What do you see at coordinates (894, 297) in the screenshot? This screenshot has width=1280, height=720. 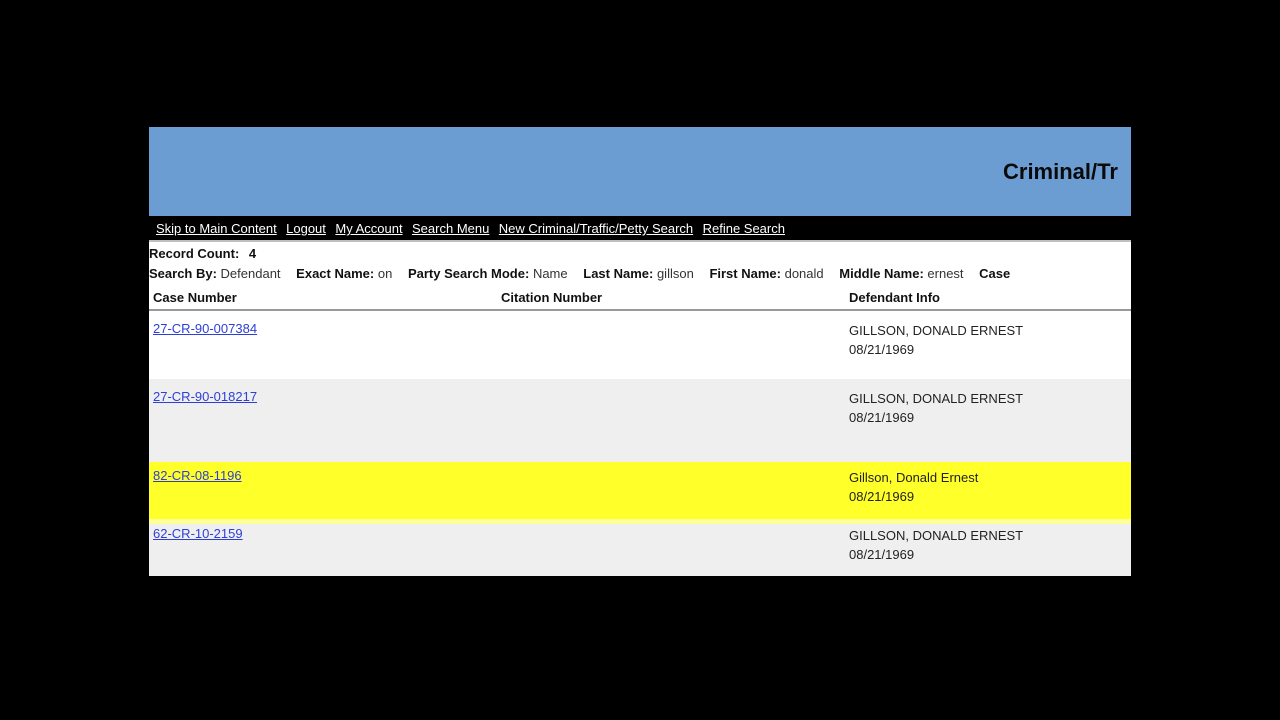 I see `header-defendant-info: Defendant Info` at bounding box center [894, 297].